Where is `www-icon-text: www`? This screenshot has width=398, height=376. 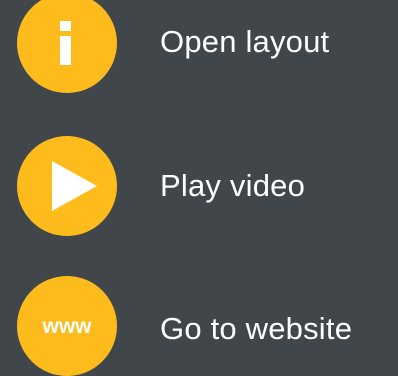 www-icon-text: www is located at coordinates (67, 326).